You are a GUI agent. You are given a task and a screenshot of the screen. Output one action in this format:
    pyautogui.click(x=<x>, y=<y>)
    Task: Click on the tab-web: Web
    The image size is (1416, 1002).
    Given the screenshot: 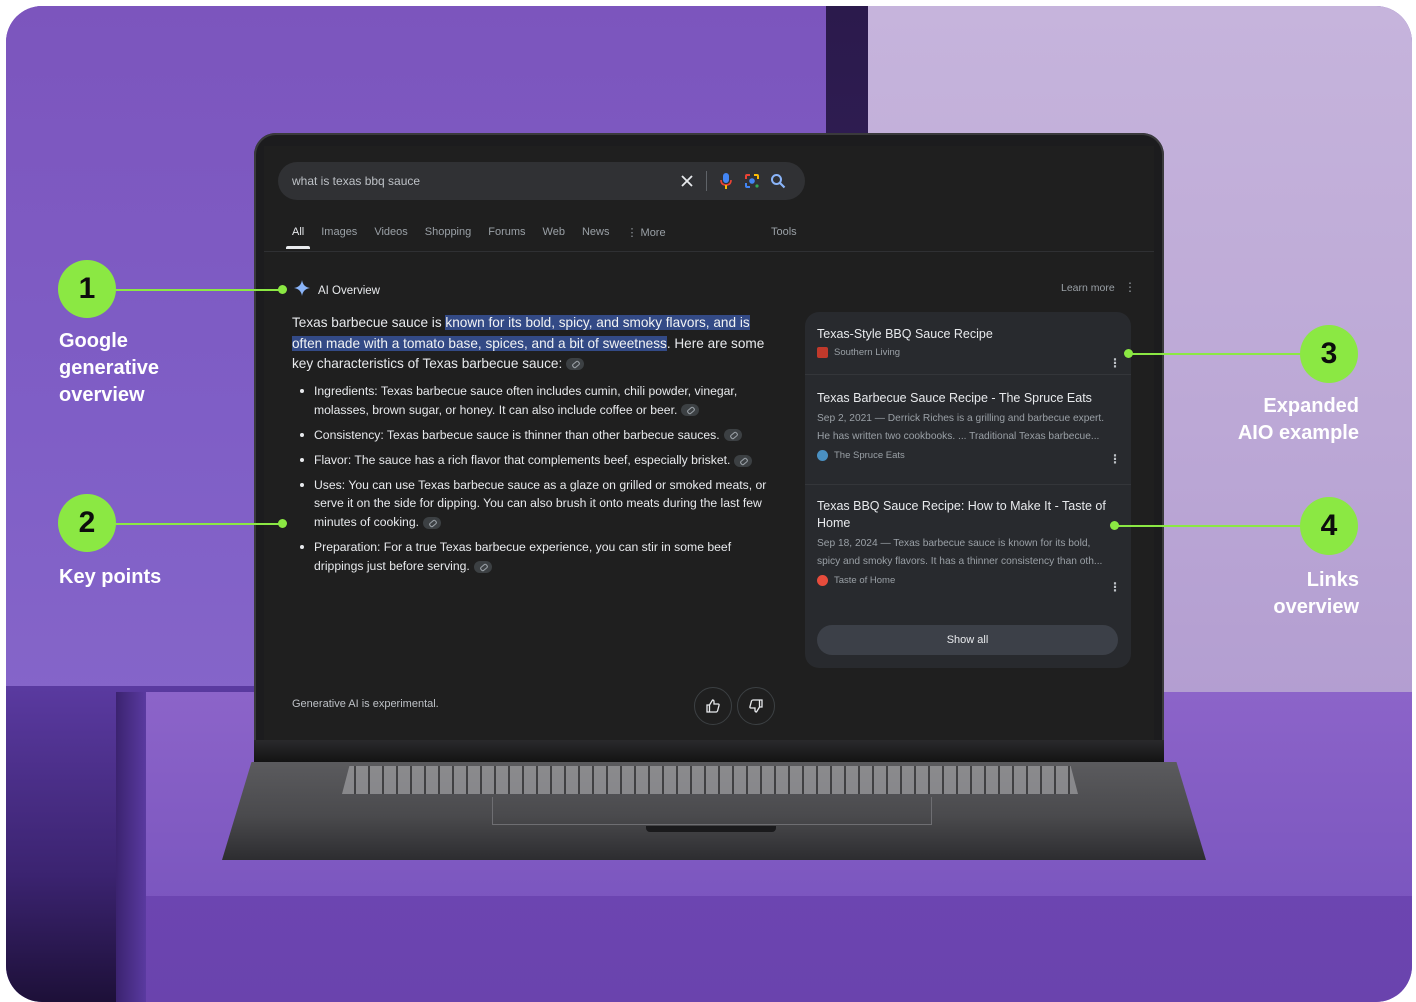 What is the action you would take?
    pyautogui.click(x=554, y=232)
    